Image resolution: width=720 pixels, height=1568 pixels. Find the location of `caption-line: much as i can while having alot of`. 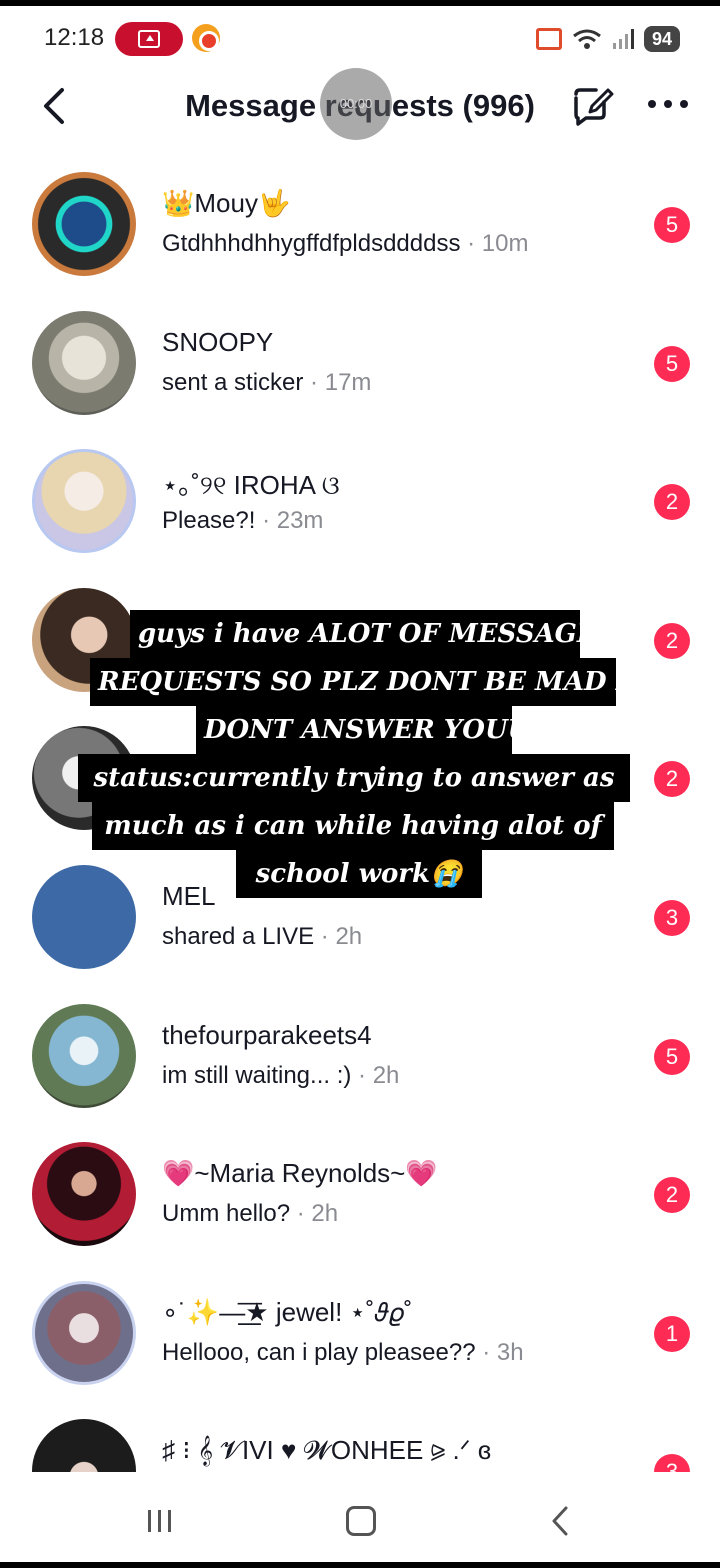

caption-line: much as i can while having alot of is located at coordinates (353, 826).